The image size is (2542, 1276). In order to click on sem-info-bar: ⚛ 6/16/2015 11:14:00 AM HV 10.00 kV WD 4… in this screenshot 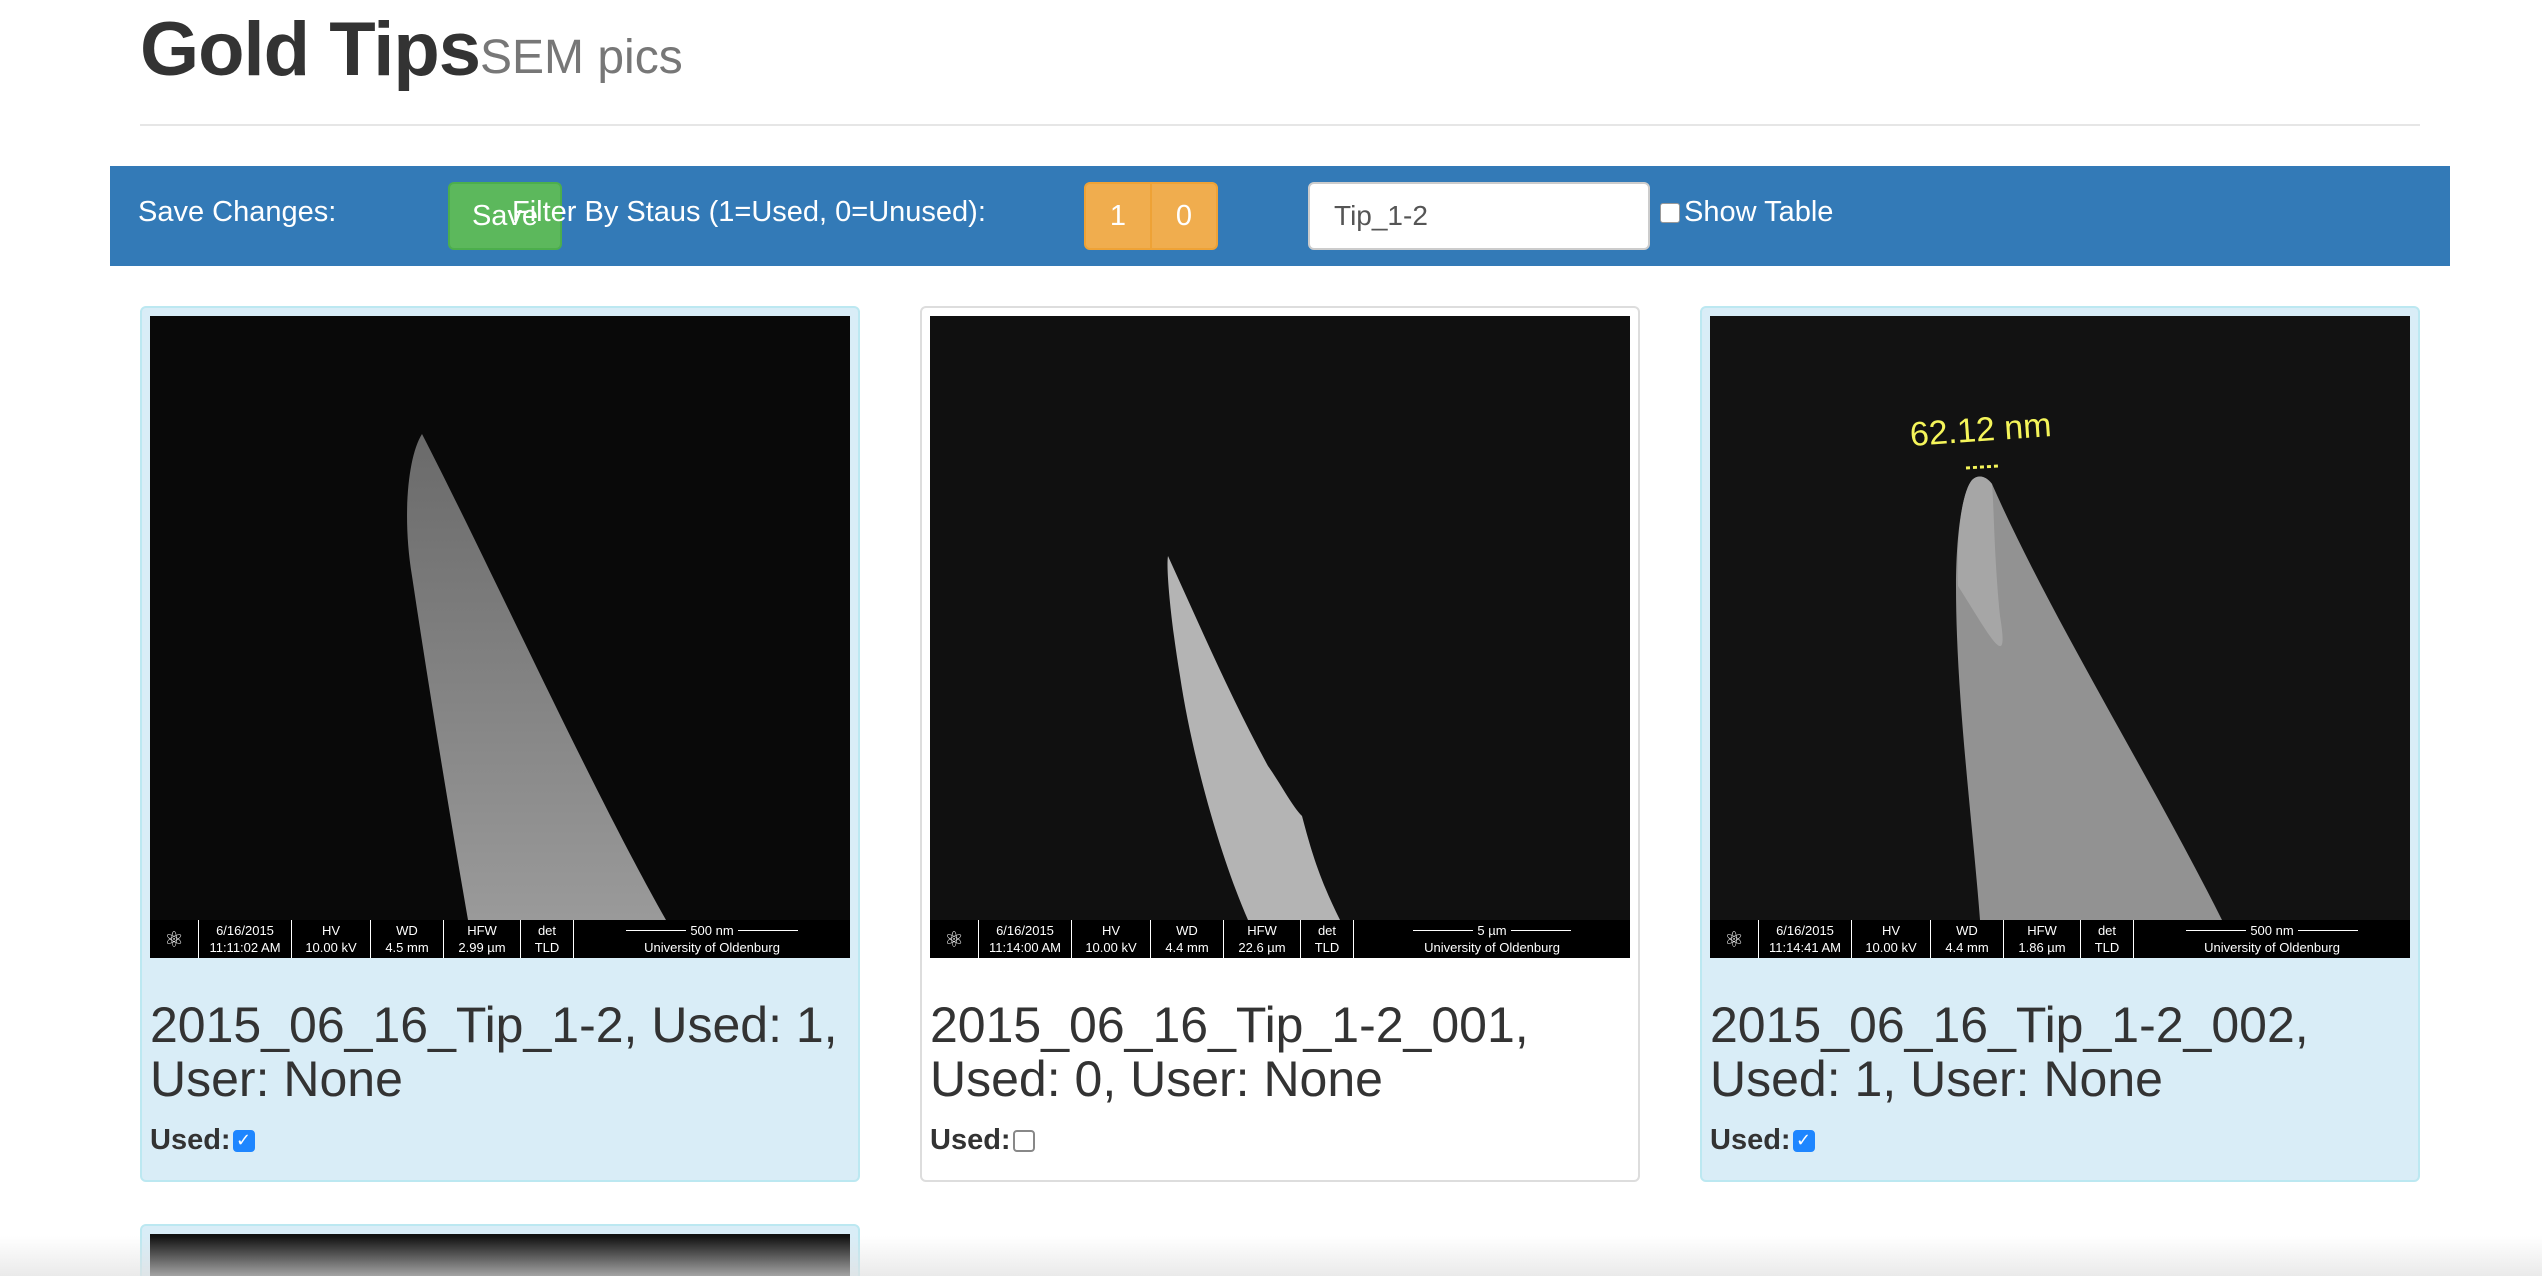, I will do `click(1280, 939)`.